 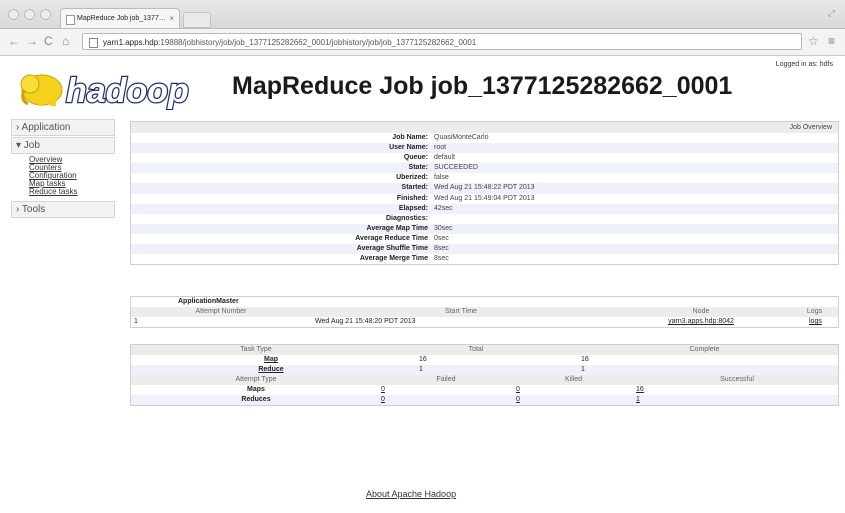 I want to click on overview-key: Started:, so click(x=414, y=188).